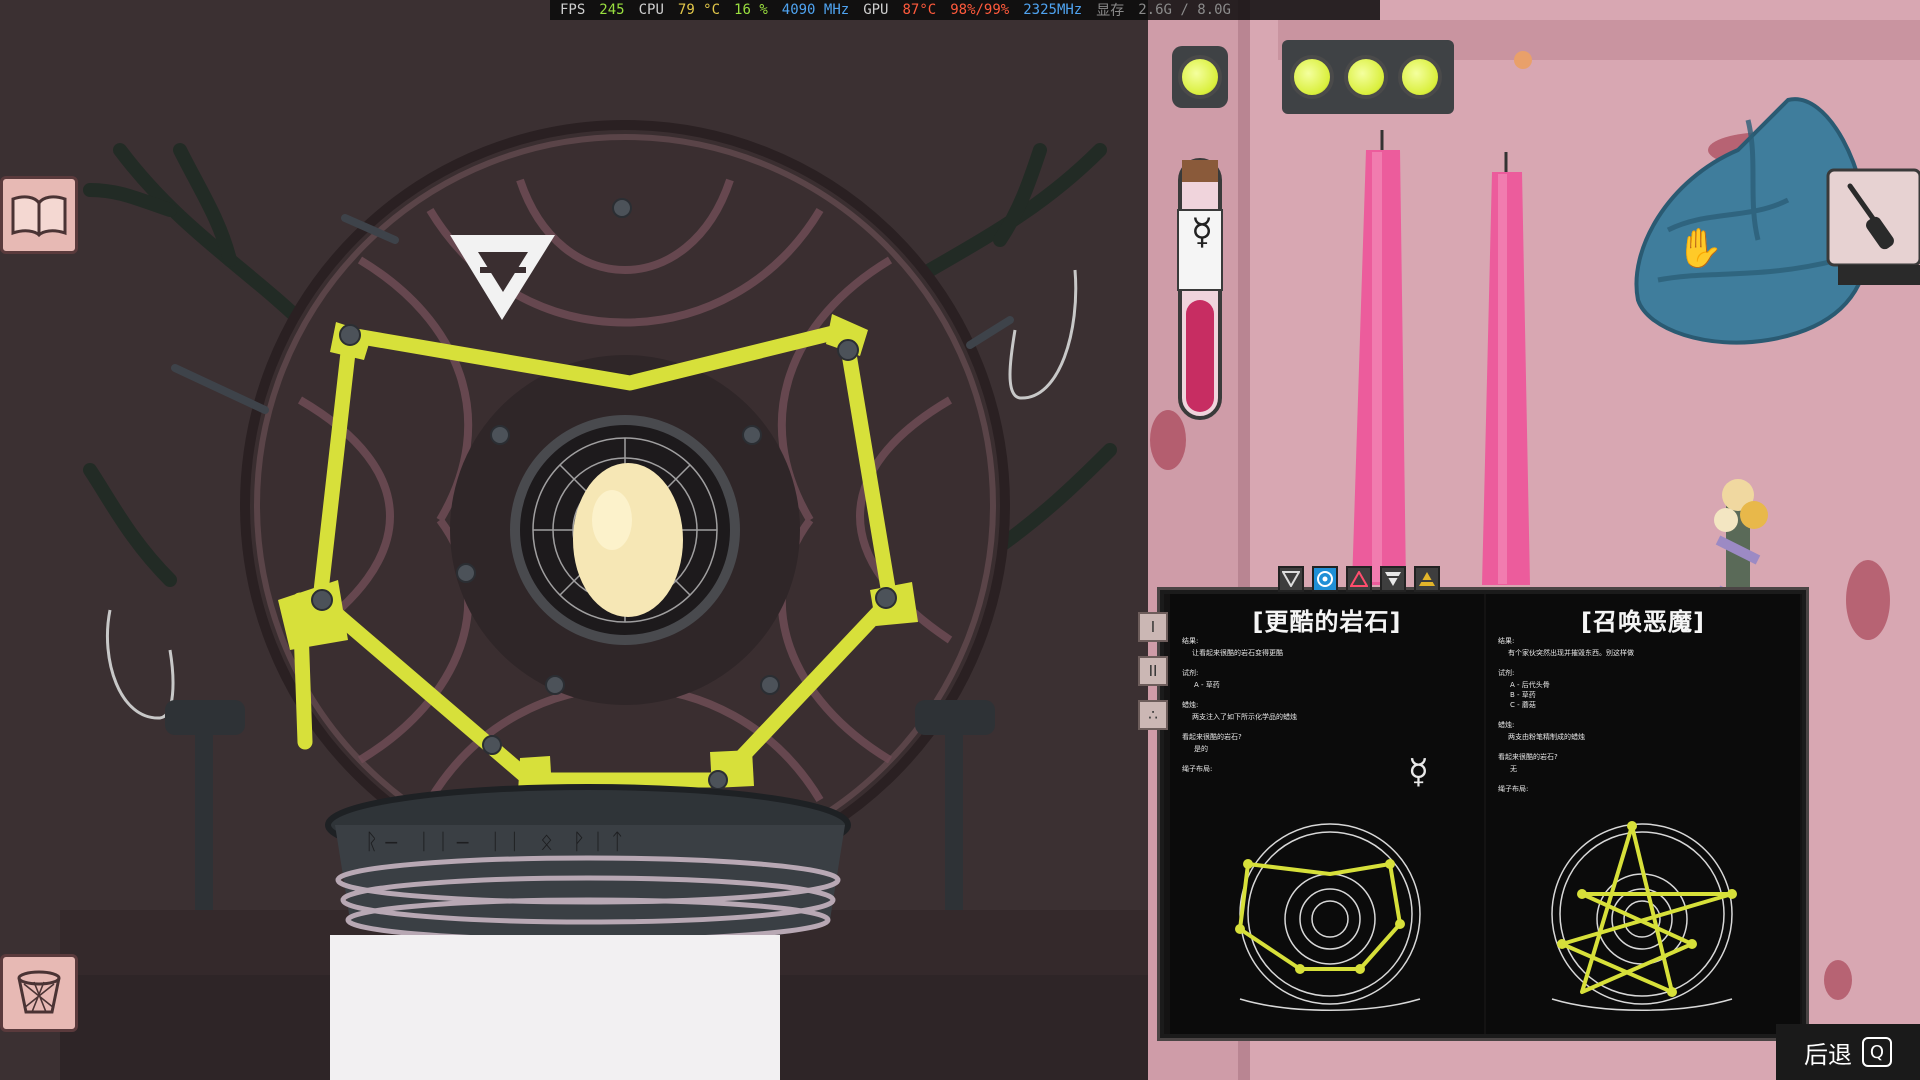 The image size is (1920, 1080). What do you see at coordinates (1523, 705) in the screenshot?
I see `reagent-item: C - 蘑菇` at bounding box center [1523, 705].